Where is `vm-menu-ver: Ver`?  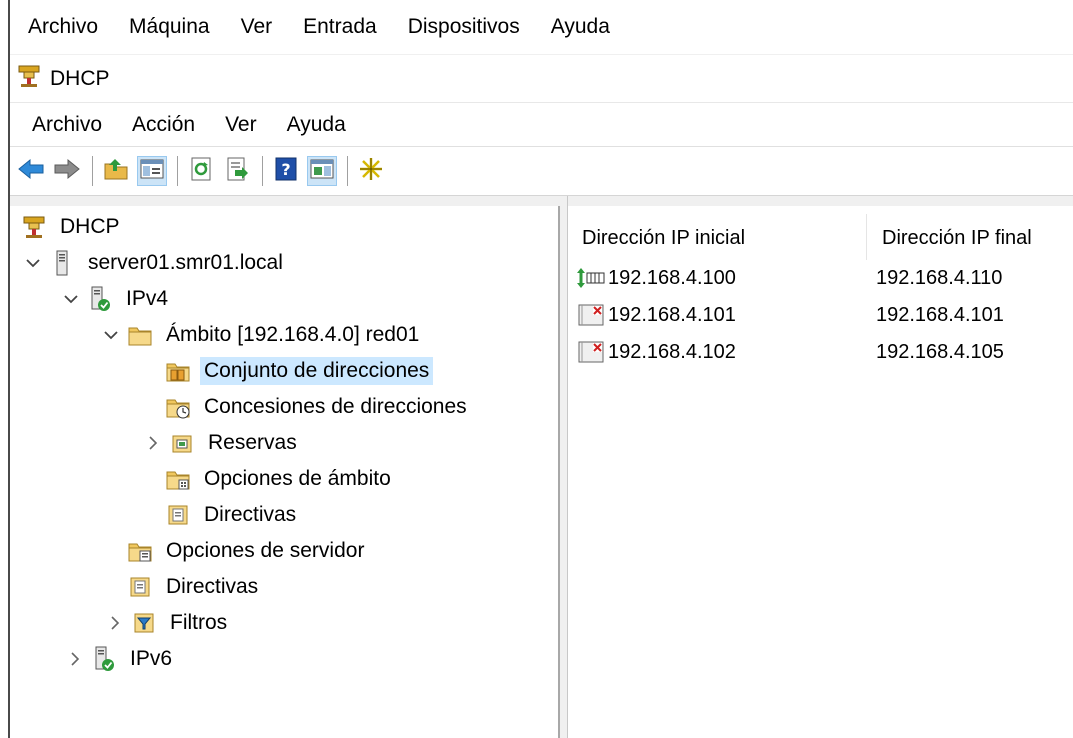 vm-menu-ver: Ver is located at coordinates (257, 27).